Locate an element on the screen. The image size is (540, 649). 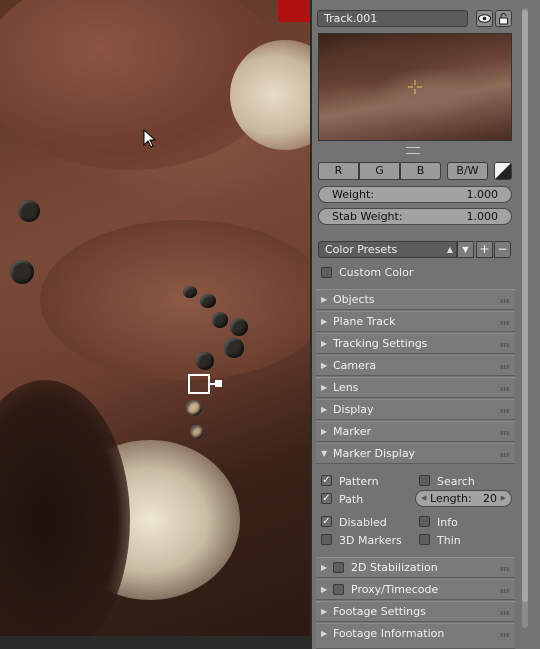
proxy-checkbox is located at coordinates (338, 589).